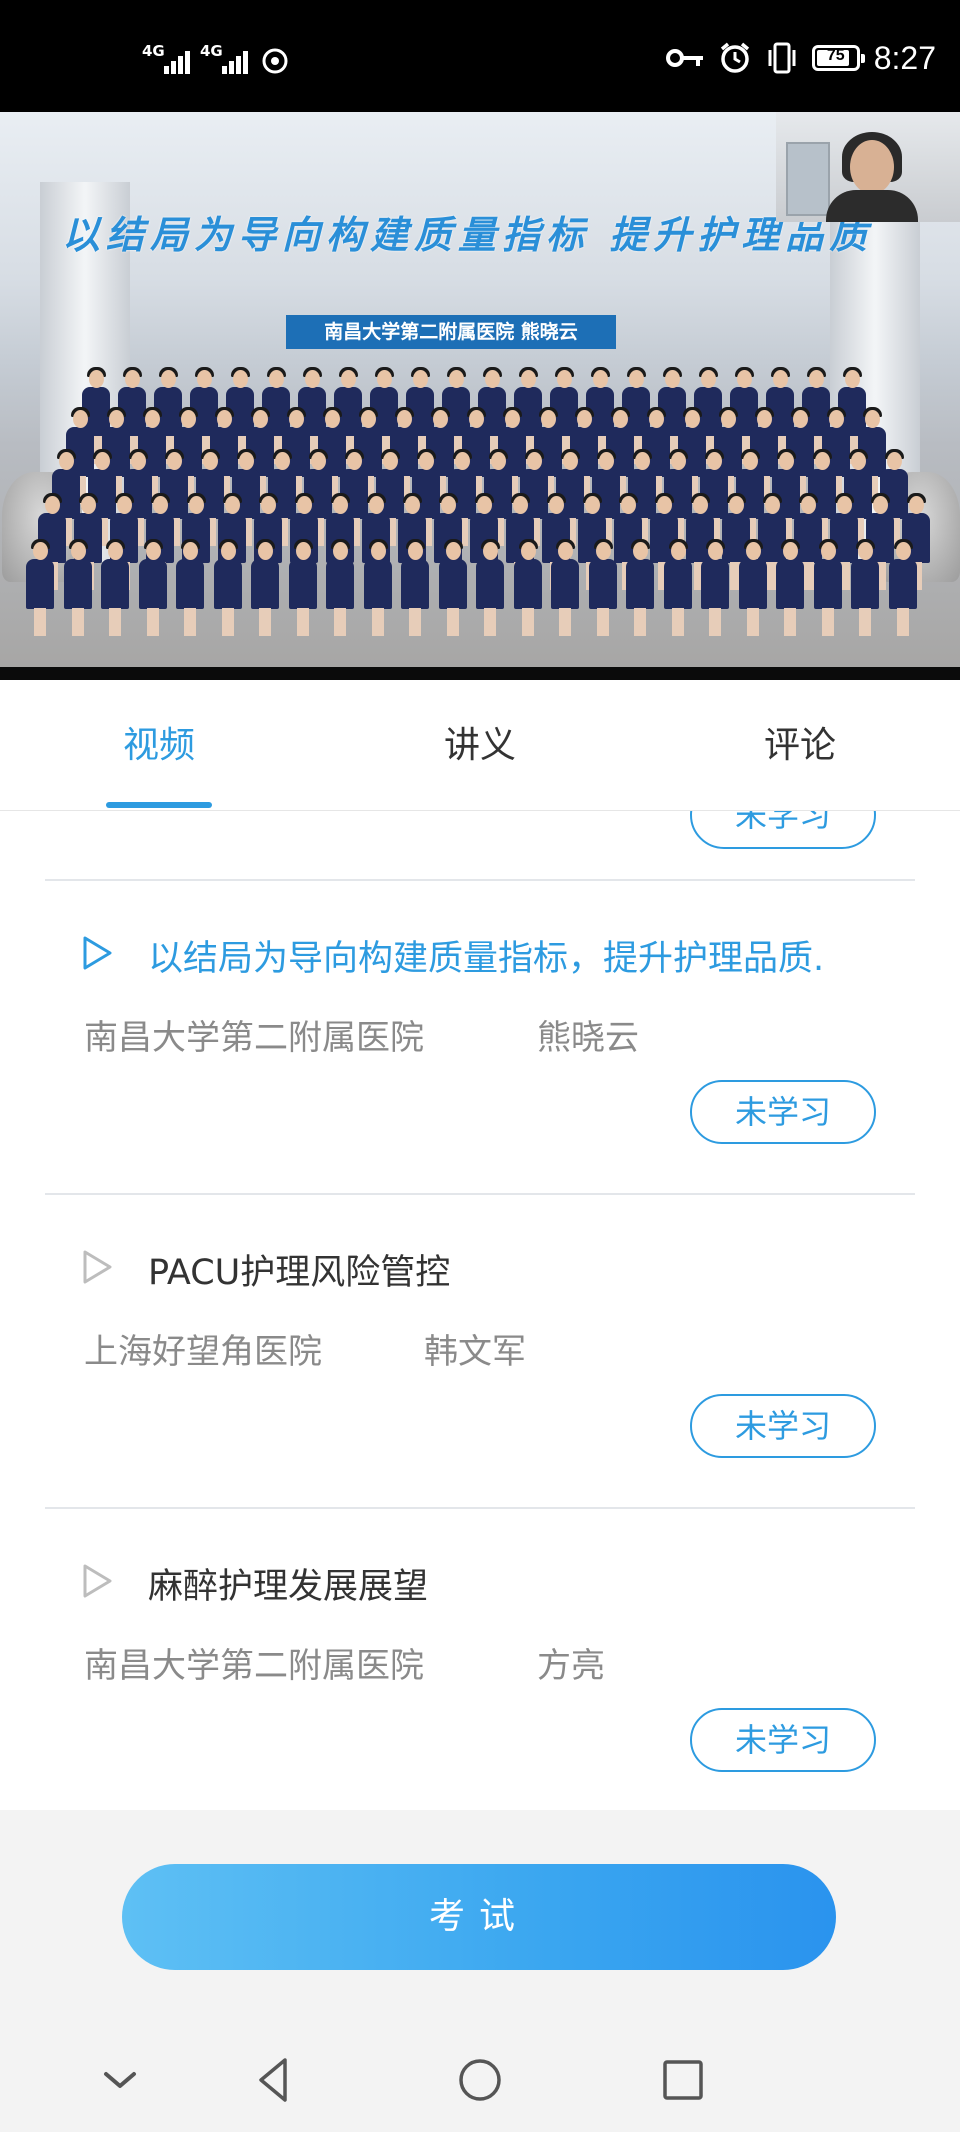 This screenshot has height=2132, width=960. Describe the element at coordinates (275, 2080) in the screenshot. I see `back-triangle-icon` at that location.